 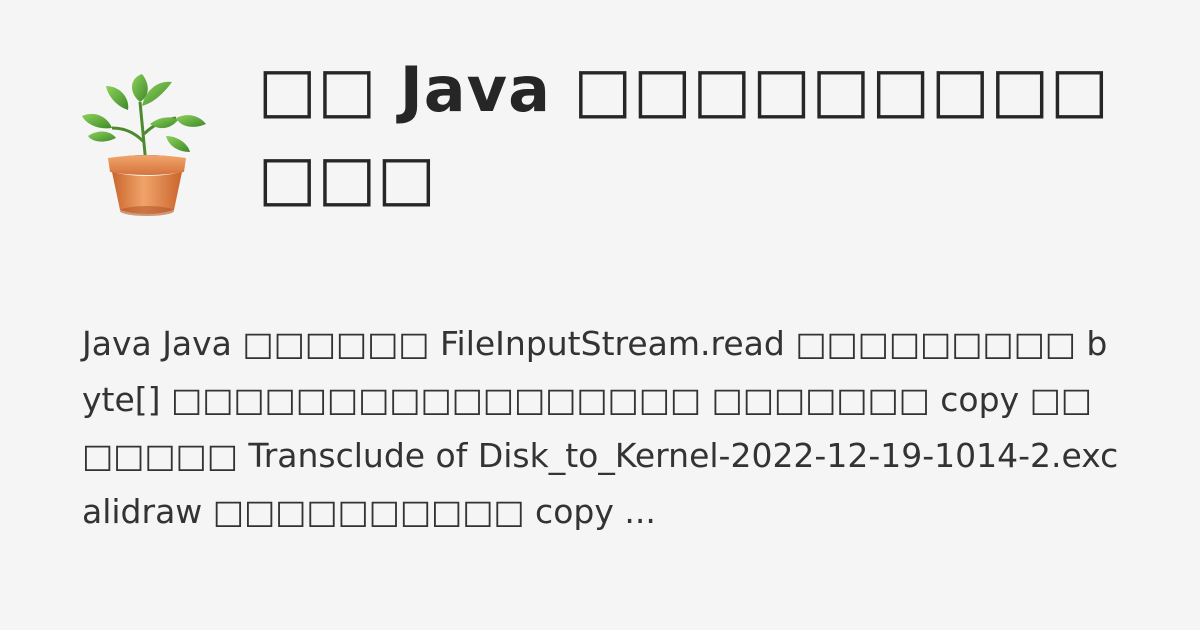 I want to click on potted-plant-icon, so click(x=145, y=147).